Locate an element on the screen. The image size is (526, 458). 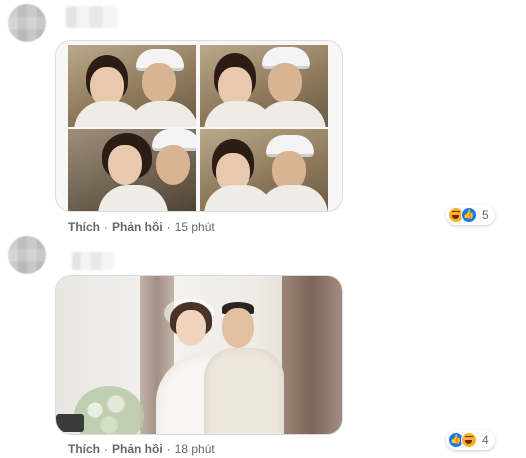
reaction-summary: 👍 5 is located at coordinates (470, 215).